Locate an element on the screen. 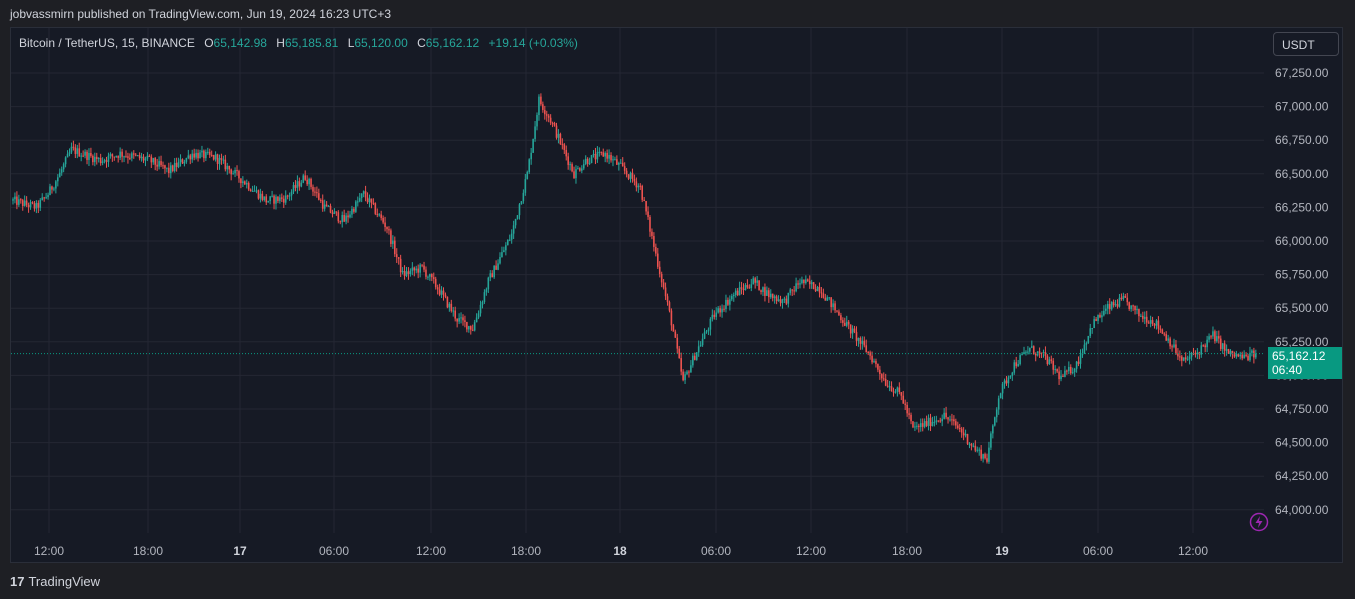  y-tick-label: 64,250.00 is located at coordinates (1302, 476).